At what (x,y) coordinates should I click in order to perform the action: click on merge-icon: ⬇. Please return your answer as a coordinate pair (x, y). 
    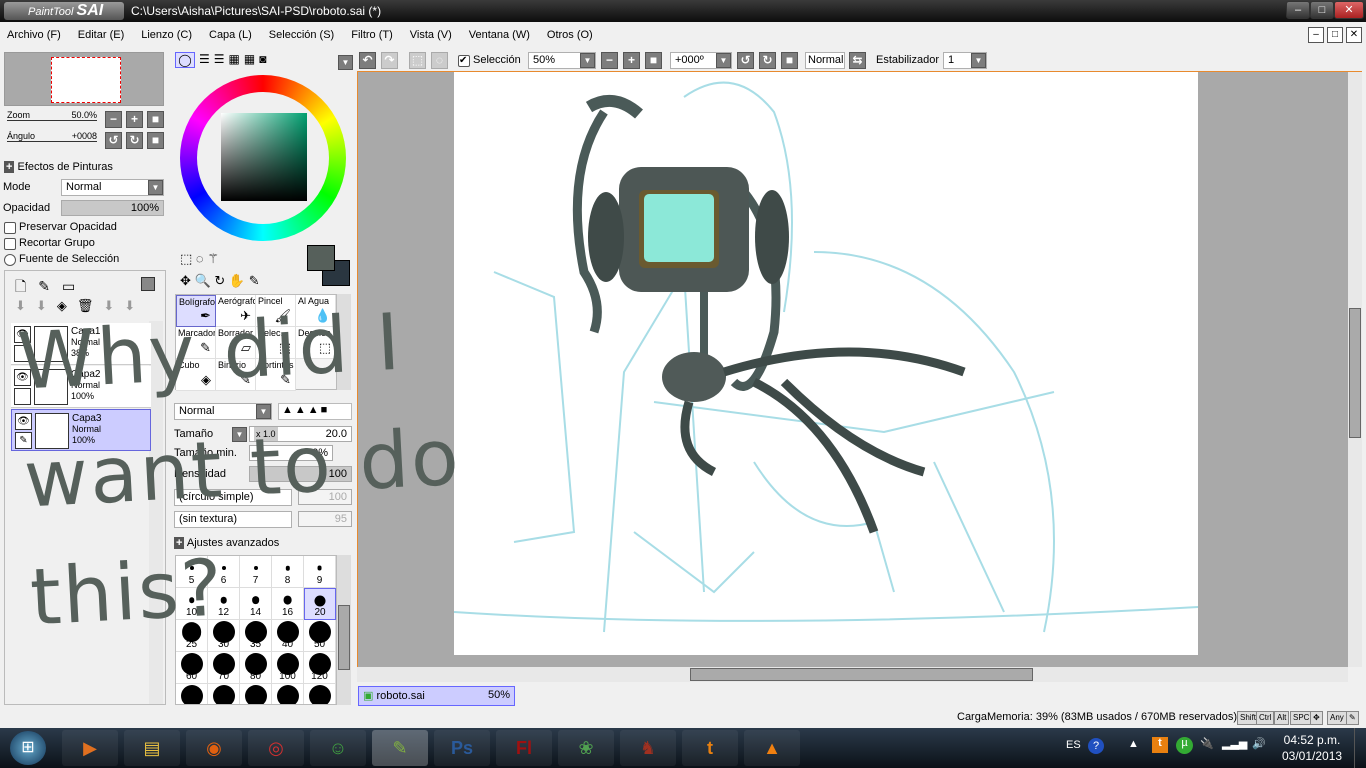
    Looking at the image, I should click on (113, 305).